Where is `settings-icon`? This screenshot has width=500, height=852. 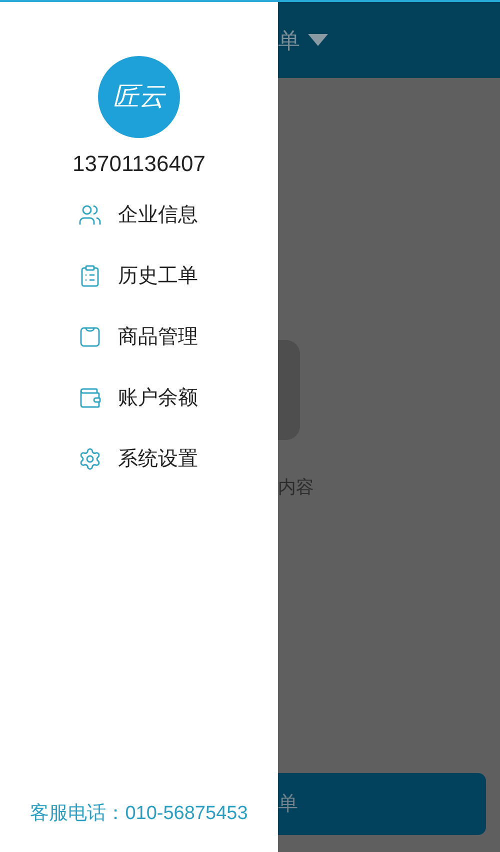
settings-icon is located at coordinates (90, 458).